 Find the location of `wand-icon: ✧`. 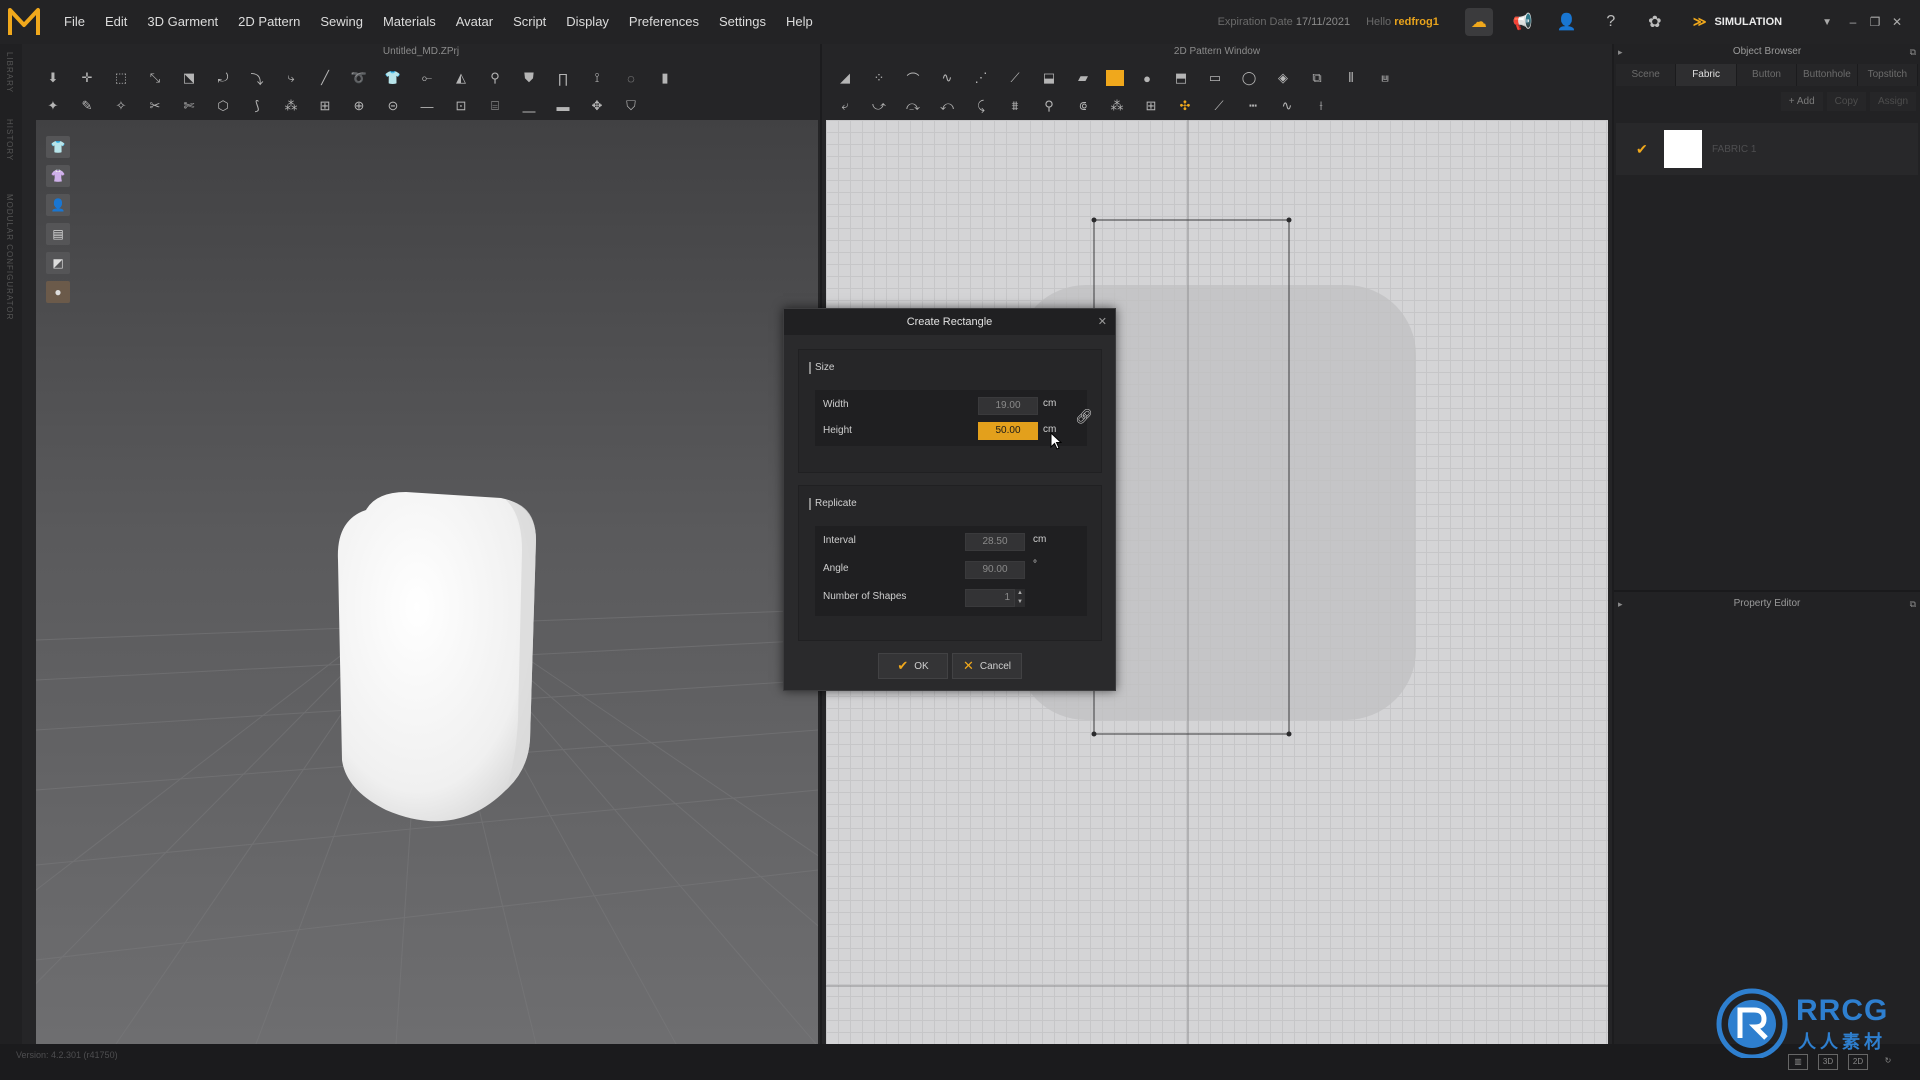

wand-icon: ✧ is located at coordinates (121, 106).